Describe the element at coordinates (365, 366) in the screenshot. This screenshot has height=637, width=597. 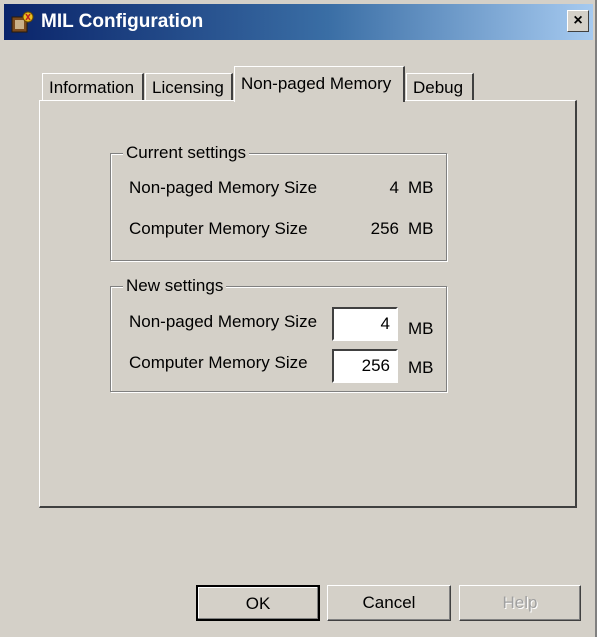
I see `computer-memory-size-input` at that location.